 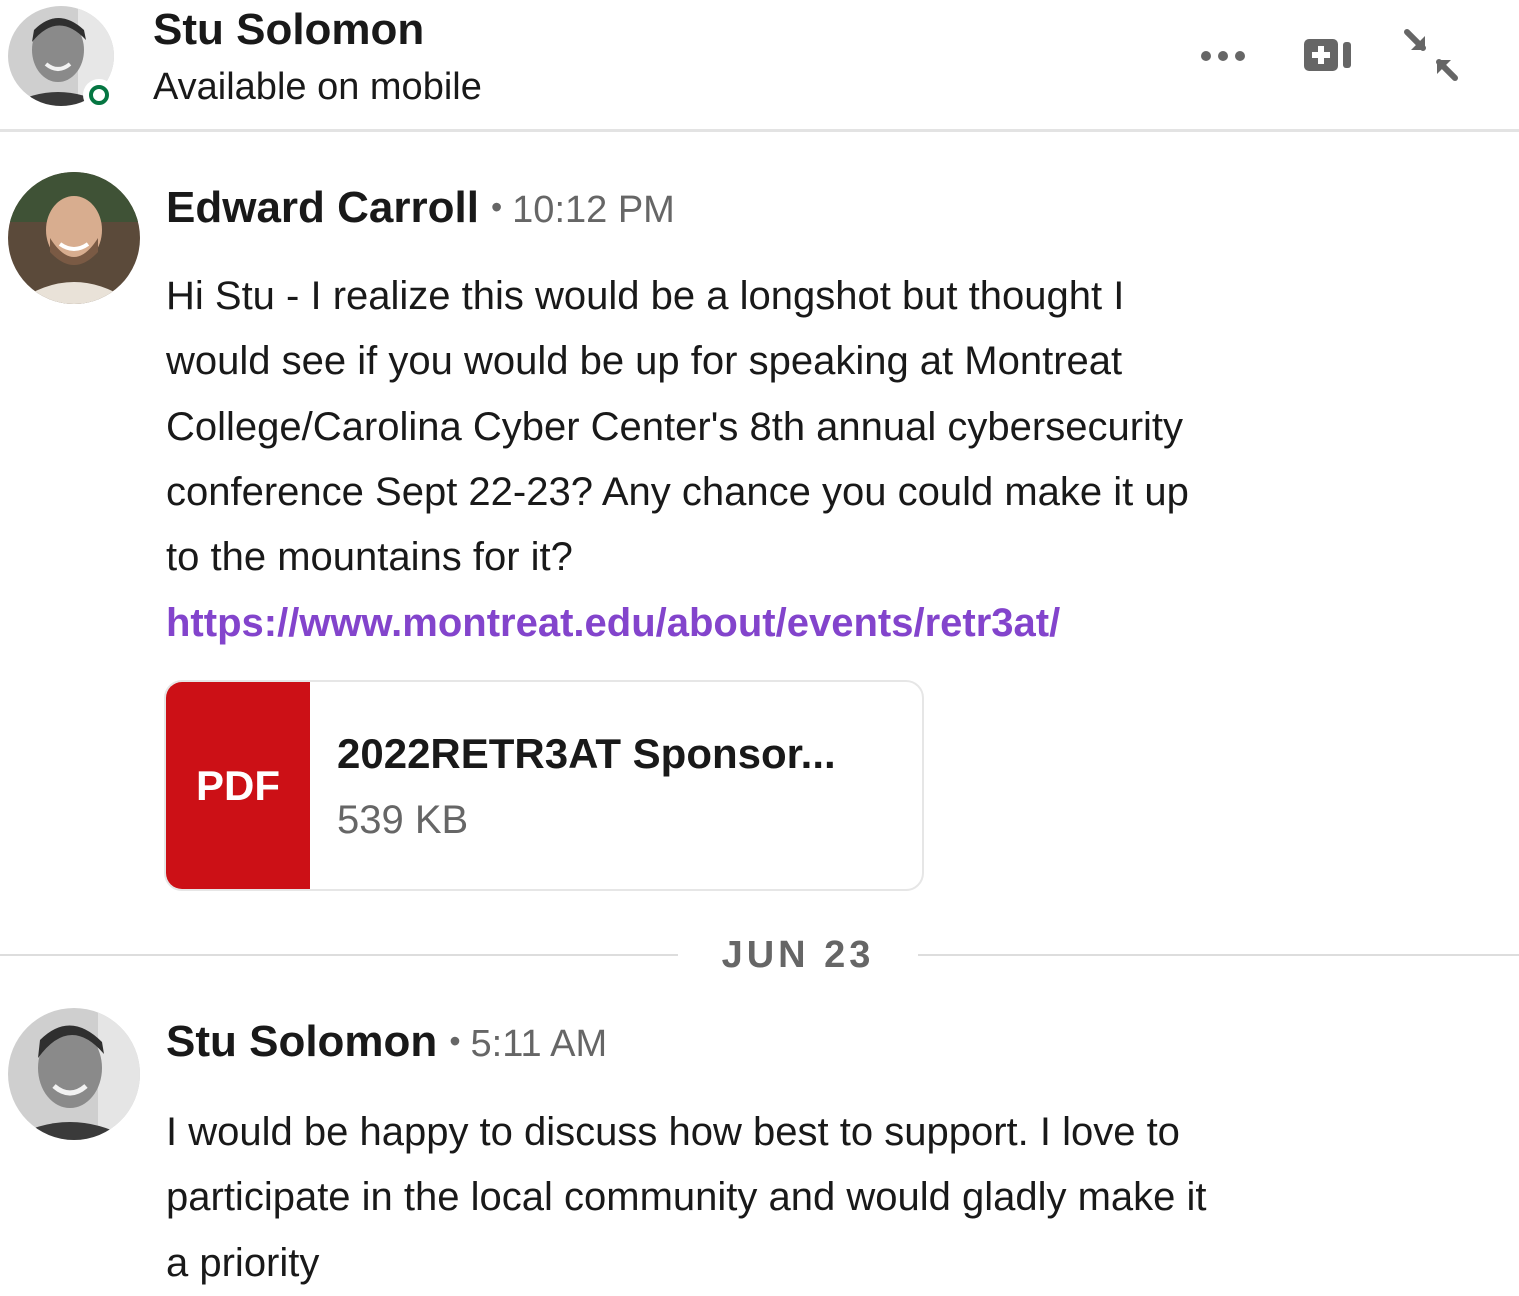 What do you see at coordinates (322, 207) in the screenshot?
I see `sender-name: Edward Carroll` at bounding box center [322, 207].